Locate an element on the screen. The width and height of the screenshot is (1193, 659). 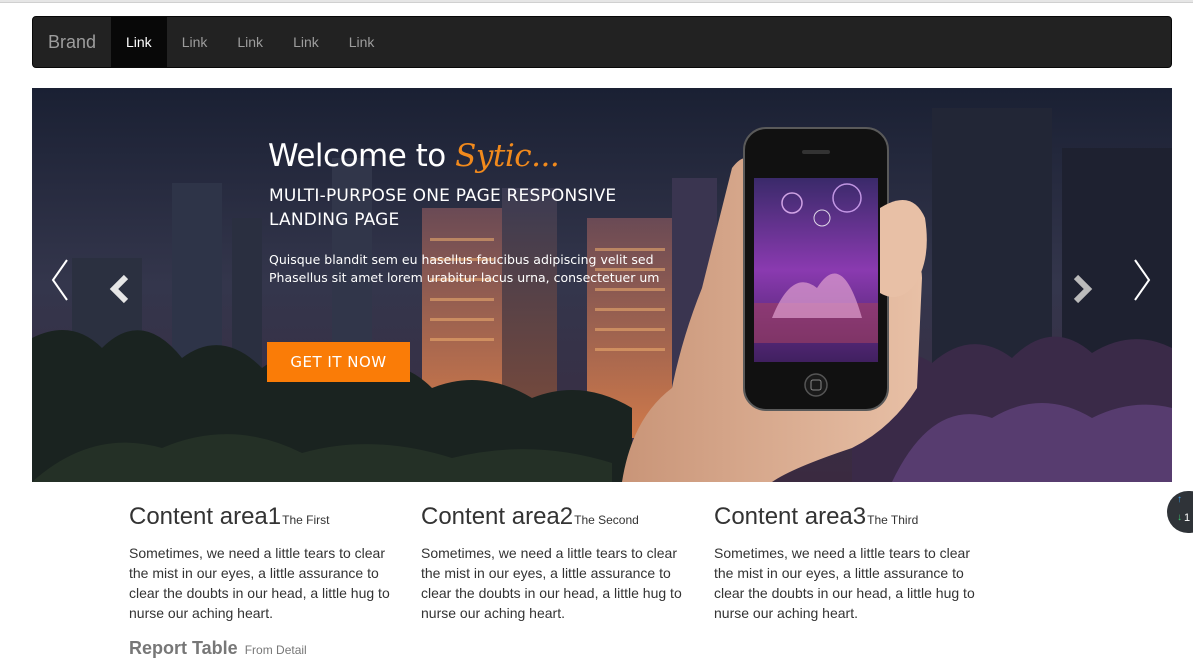
report-subtitle: From Detail is located at coordinates (275, 650).